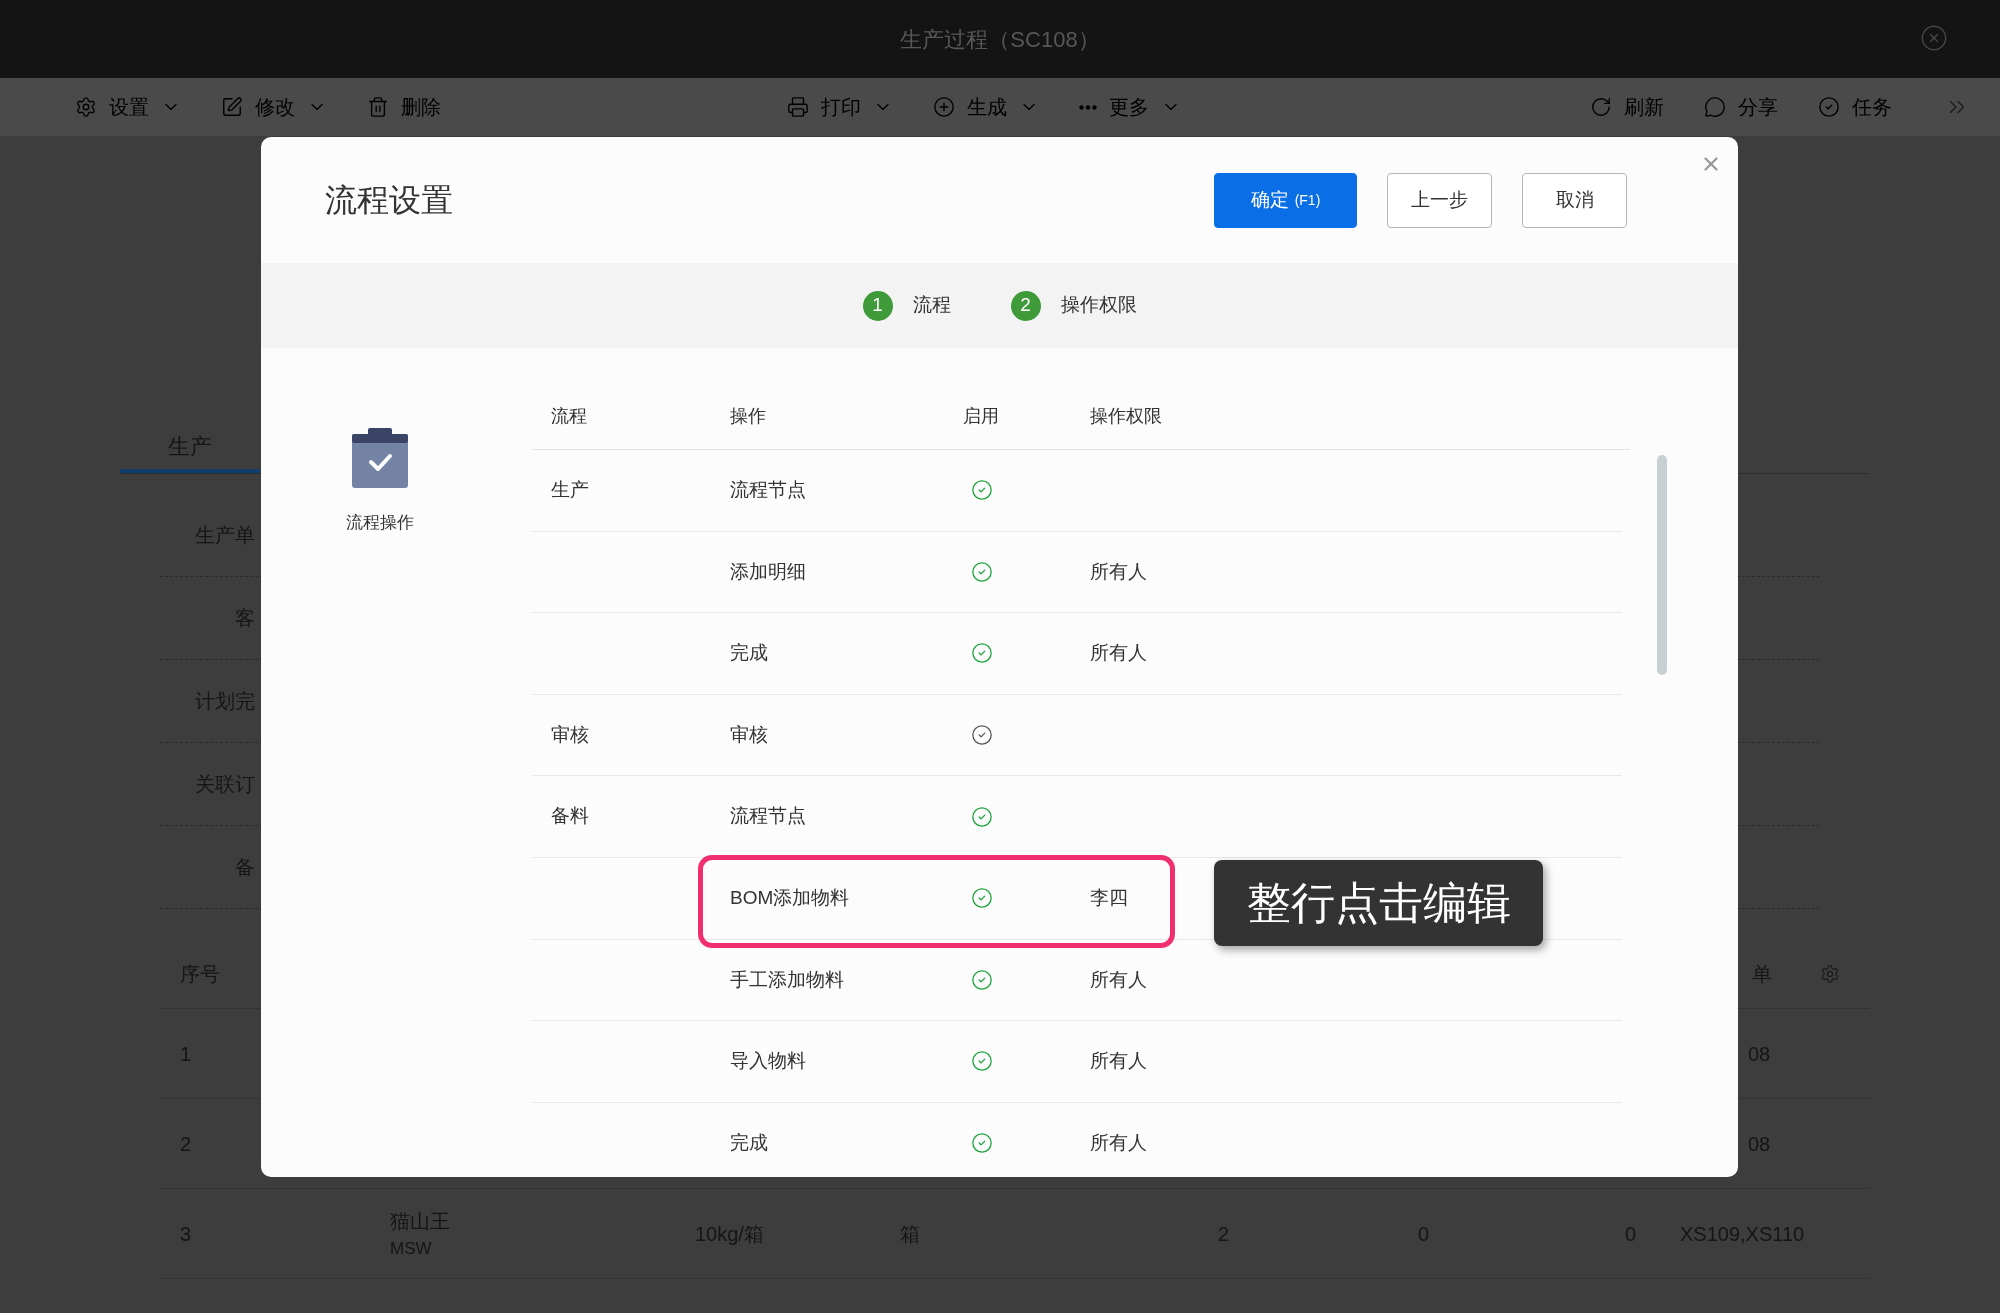 The image size is (2000, 1313). Describe the element at coordinates (232, 107) in the screenshot. I see `pencil-square-icon` at that location.